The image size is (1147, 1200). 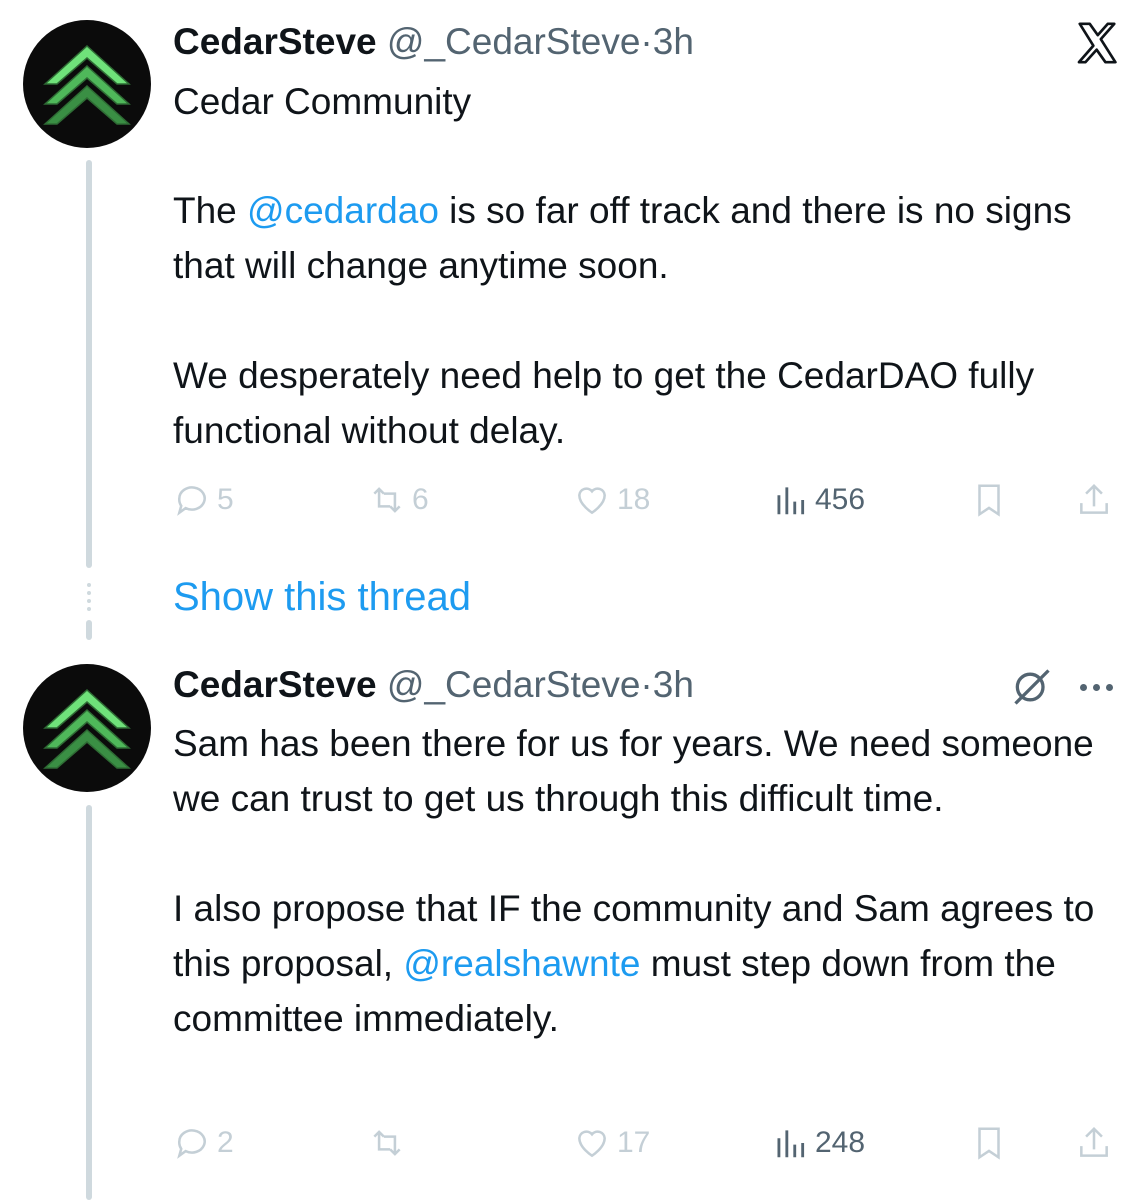 I want to click on more-options-icon, so click(x=1100, y=687).